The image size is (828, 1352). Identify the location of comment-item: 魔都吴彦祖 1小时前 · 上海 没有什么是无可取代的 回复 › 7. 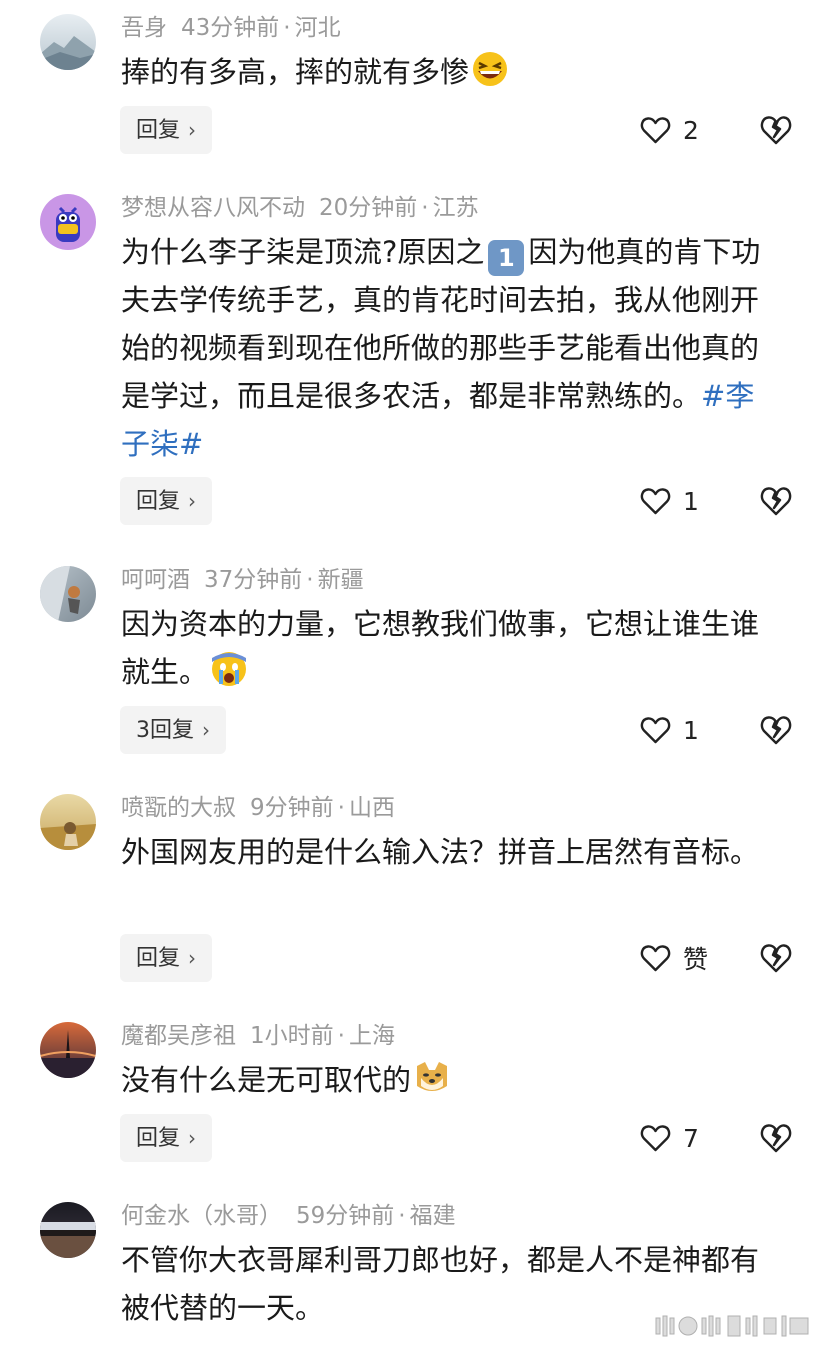
(414, 1097).